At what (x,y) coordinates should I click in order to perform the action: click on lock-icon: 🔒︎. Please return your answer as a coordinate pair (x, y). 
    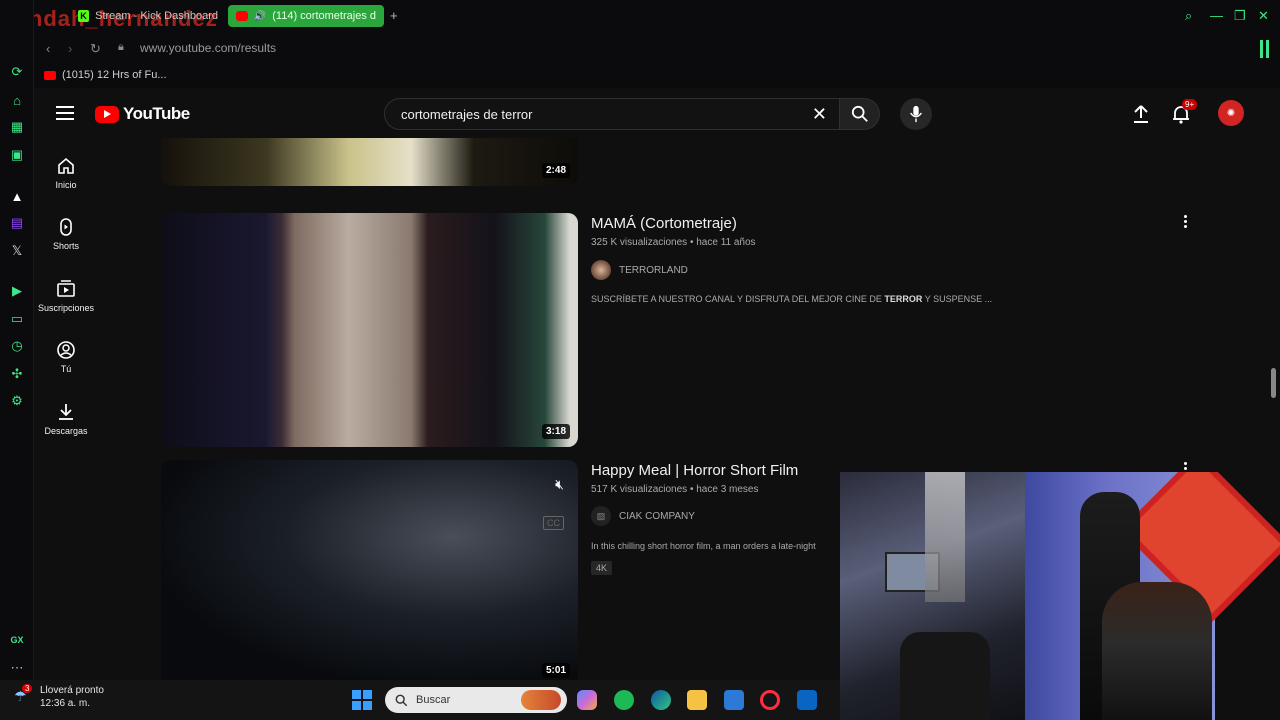
    Looking at the image, I should click on (121, 47).